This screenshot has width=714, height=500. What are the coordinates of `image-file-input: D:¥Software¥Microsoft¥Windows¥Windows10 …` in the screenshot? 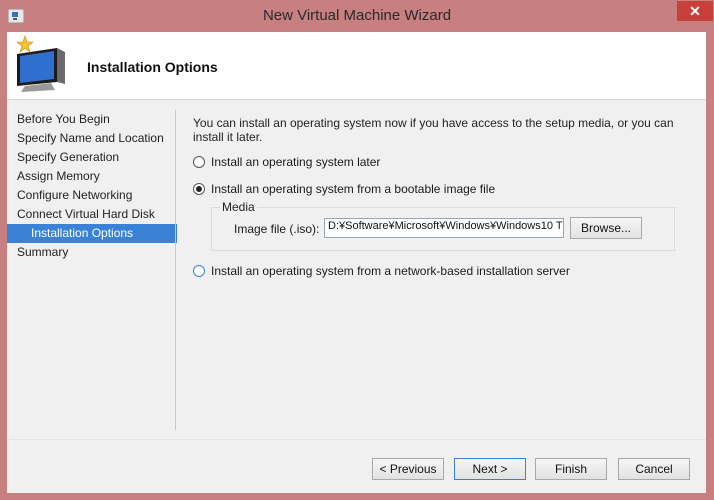 It's located at (444, 228).